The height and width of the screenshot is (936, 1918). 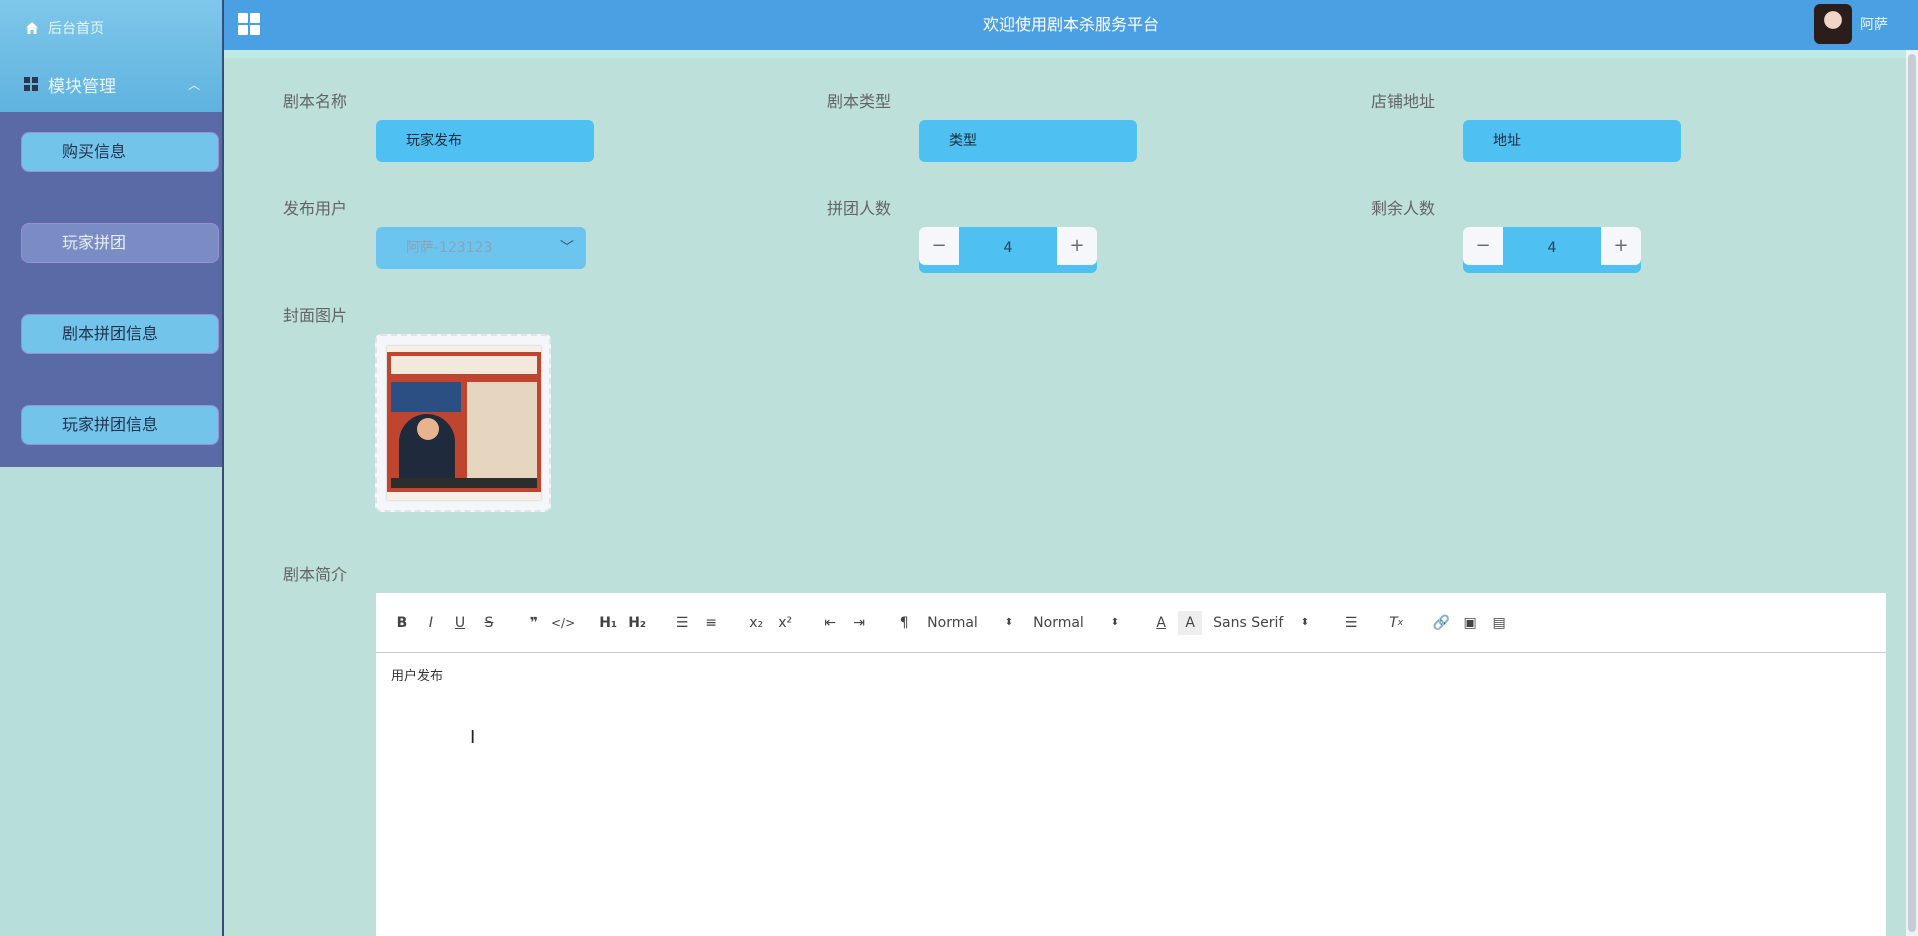 What do you see at coordinates (315, 208) in the screenshot?
I see `user-label: 发布用户` at bounding box center [315, 208].